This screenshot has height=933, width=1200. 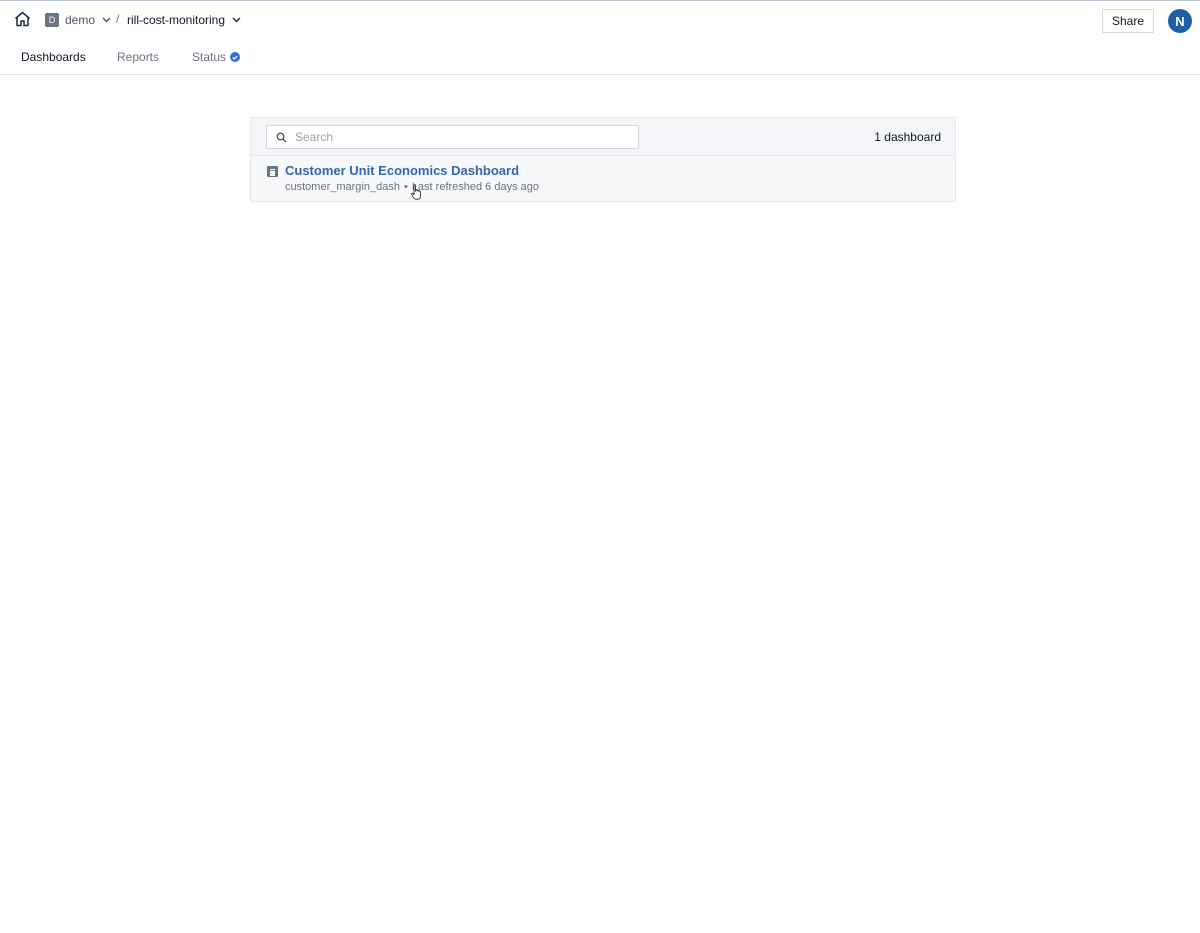 I want to click on project-name: rill-cost-monitoring, so click(x=176, y=20).